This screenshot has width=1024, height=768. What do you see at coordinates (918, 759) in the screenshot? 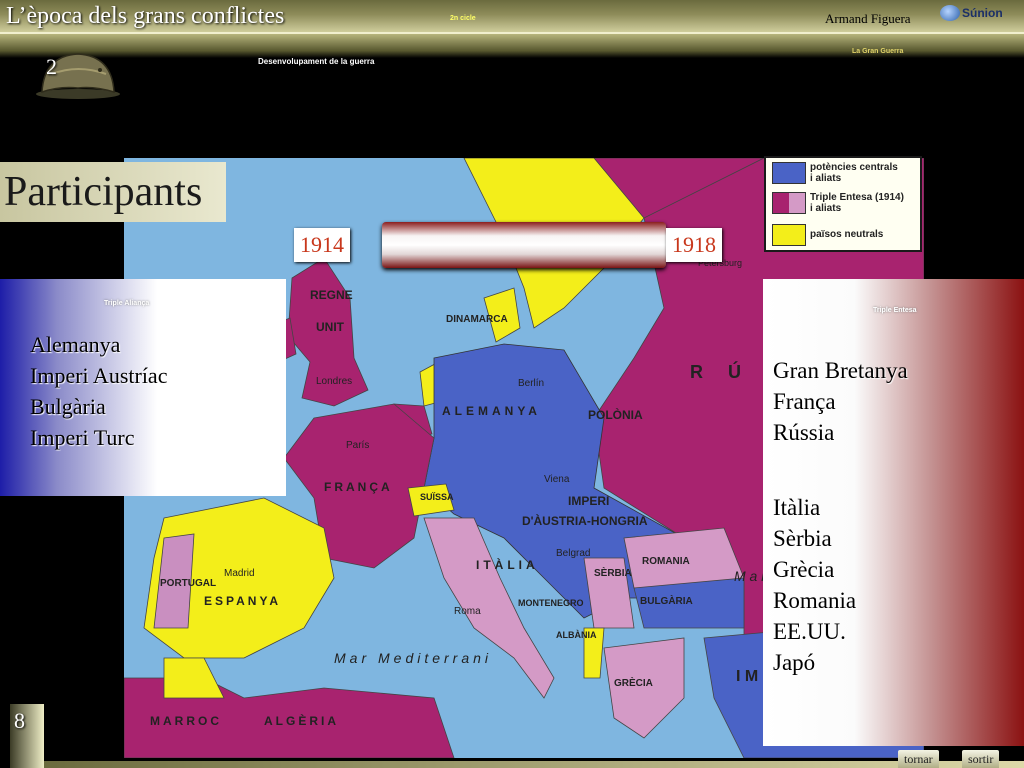
I see `back-button: tornar` at bounding box center [918, 759].